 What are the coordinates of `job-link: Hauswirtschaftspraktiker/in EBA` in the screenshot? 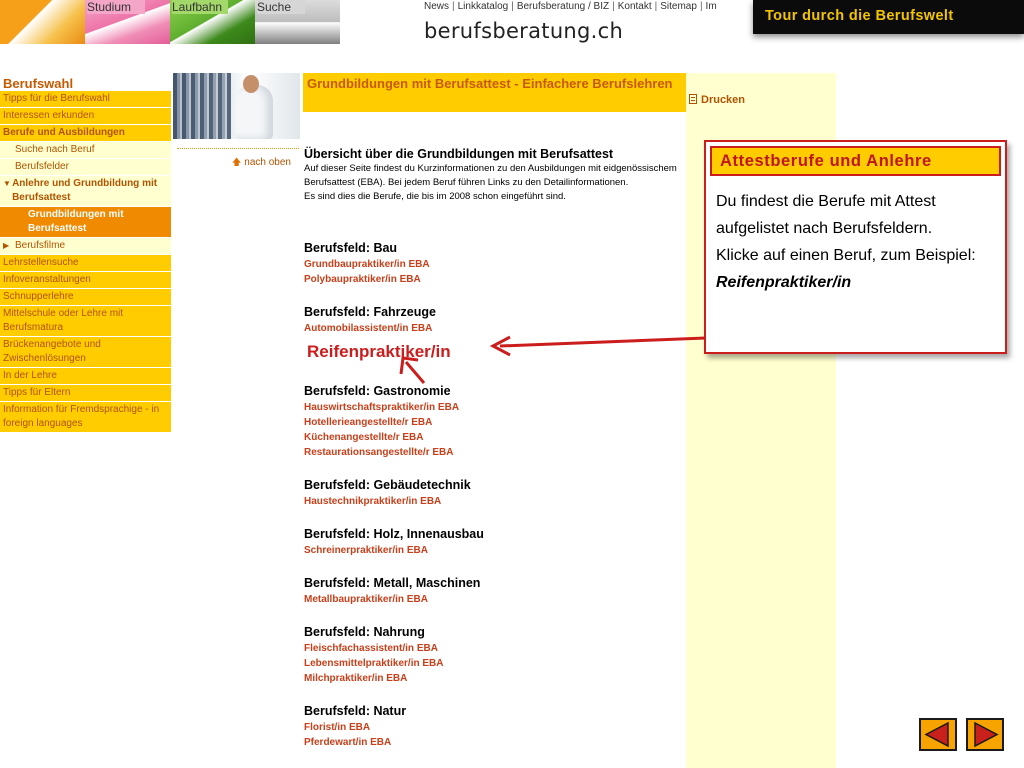 It's located at (491, 407).